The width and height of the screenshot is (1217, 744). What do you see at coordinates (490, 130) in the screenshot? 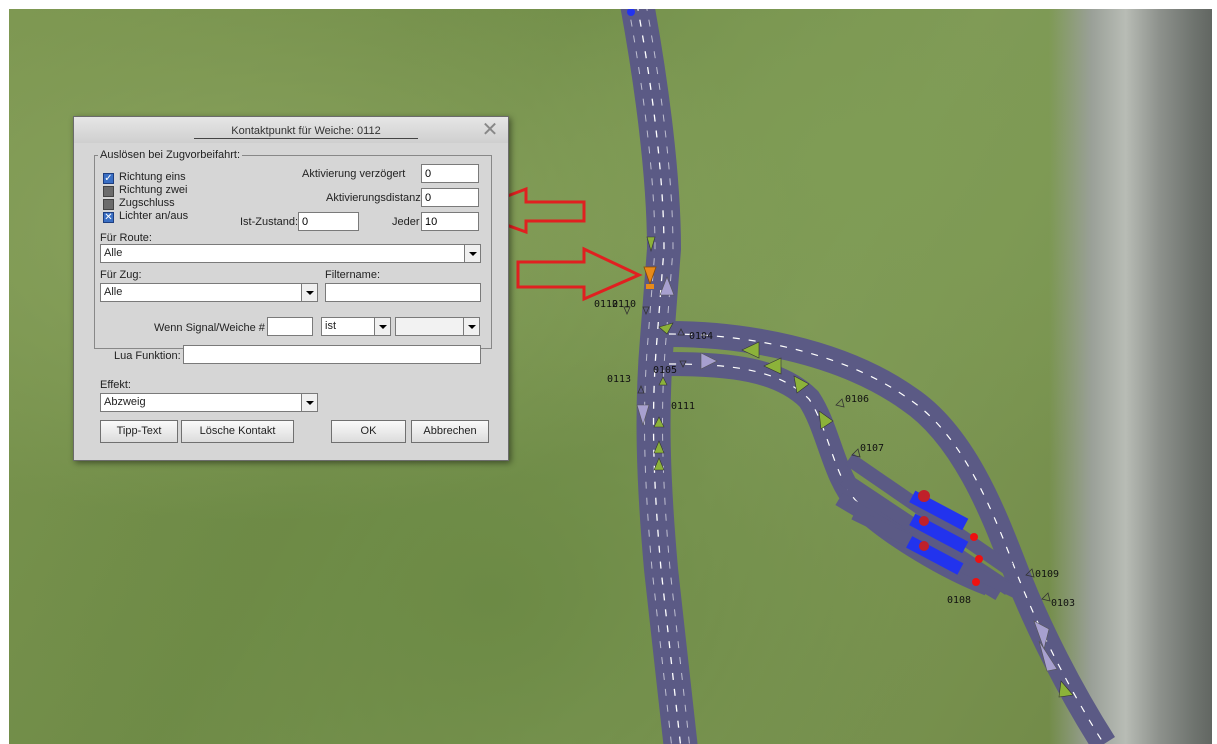
I see `close-icon: ✕` at bounding box center [490, 130].